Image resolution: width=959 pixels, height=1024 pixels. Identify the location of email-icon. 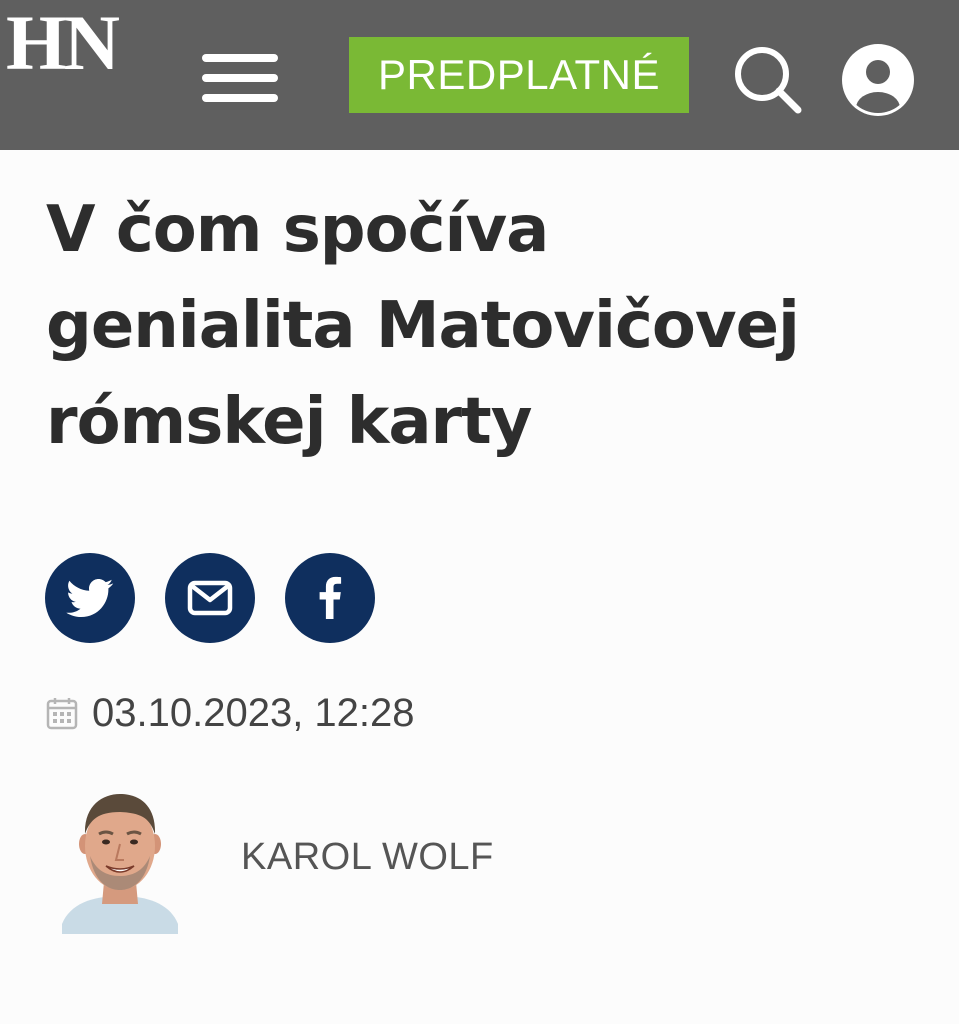
(210, 598).